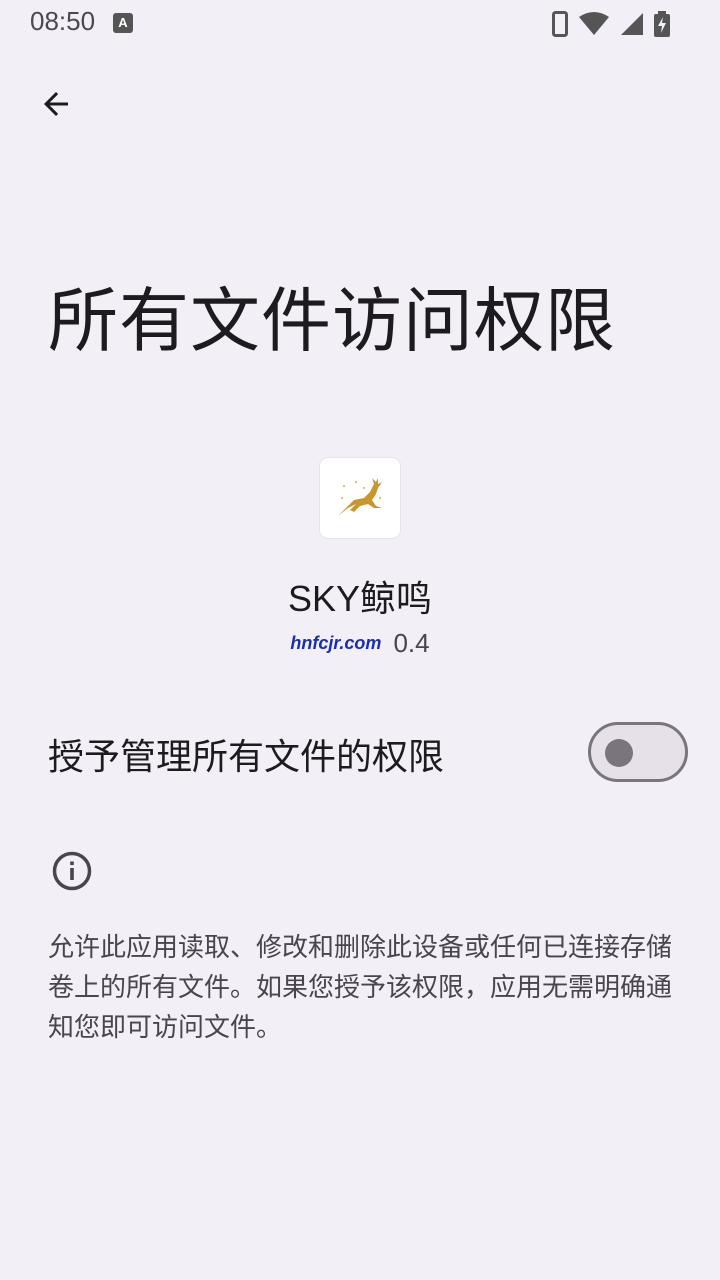 The height and width of the screenshot is (1280, 720). Describe the element at coordinates (560, 24) in the screenshot. I see `phone-icon` at that location.